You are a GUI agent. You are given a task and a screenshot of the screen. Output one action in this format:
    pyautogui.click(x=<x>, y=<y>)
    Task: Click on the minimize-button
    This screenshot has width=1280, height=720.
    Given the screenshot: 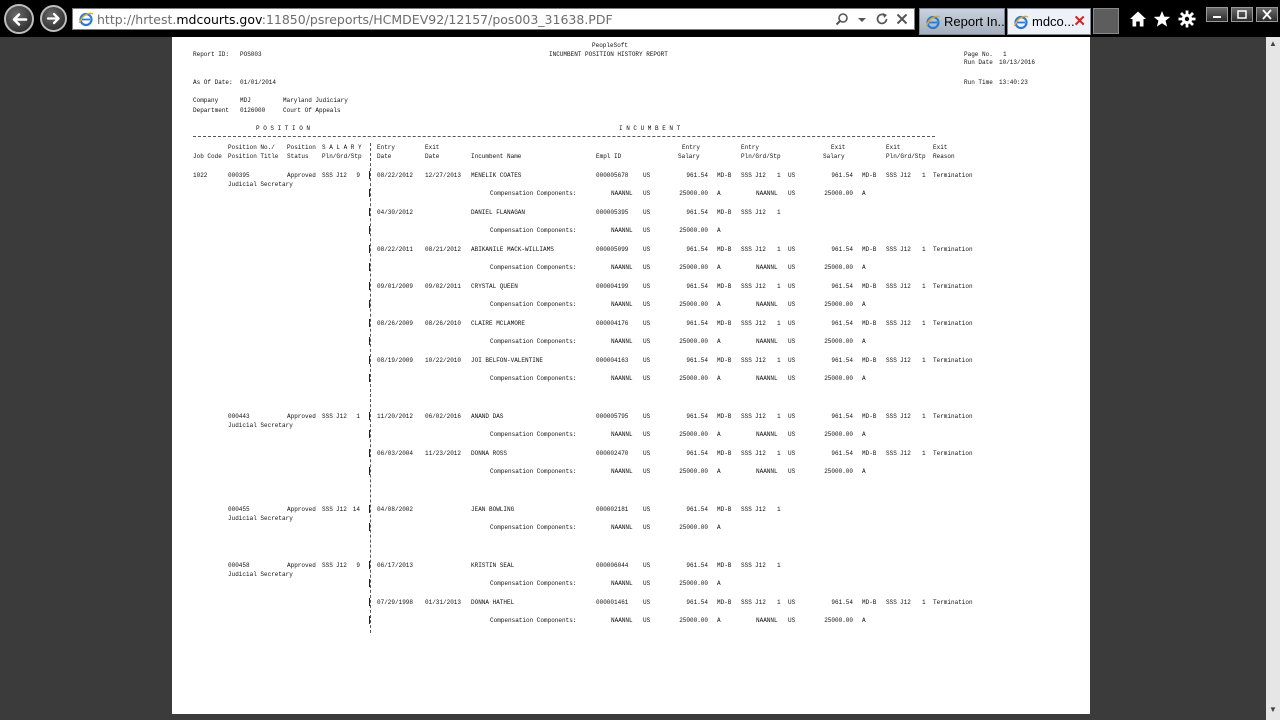 What is the action you would take?
    pyautogui.click(x=1217, y=14)
    